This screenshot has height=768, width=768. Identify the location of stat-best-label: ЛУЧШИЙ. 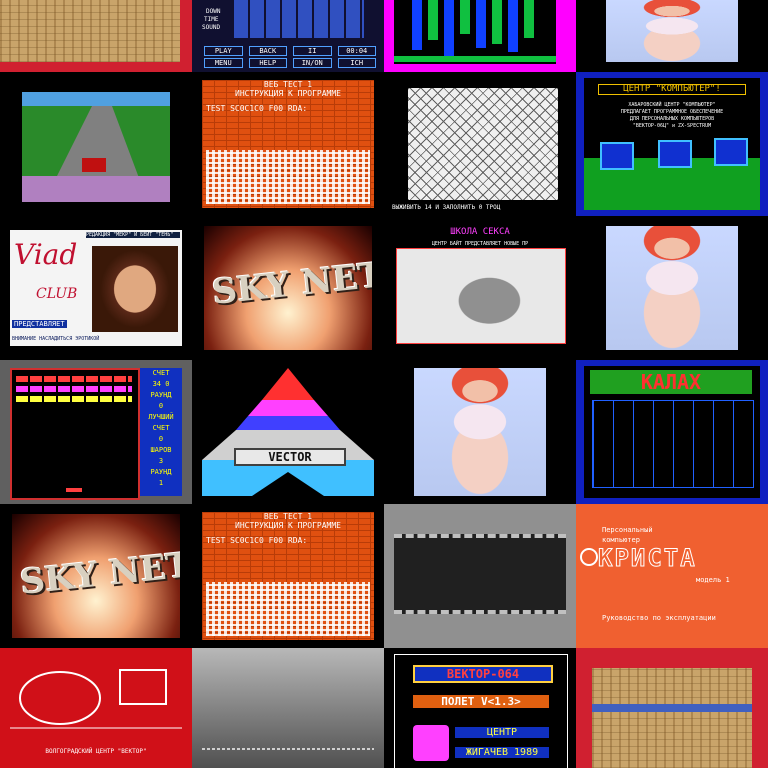
(161, 417).